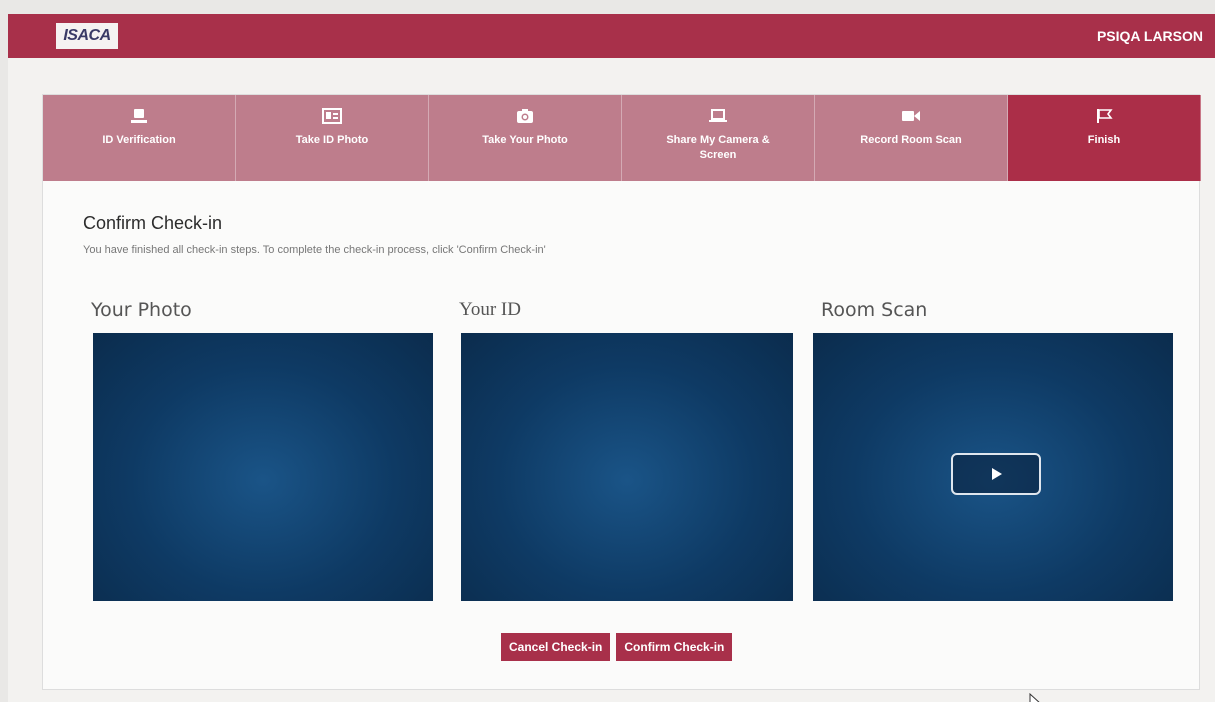  I want to click on play-icon, so click(997, 474).